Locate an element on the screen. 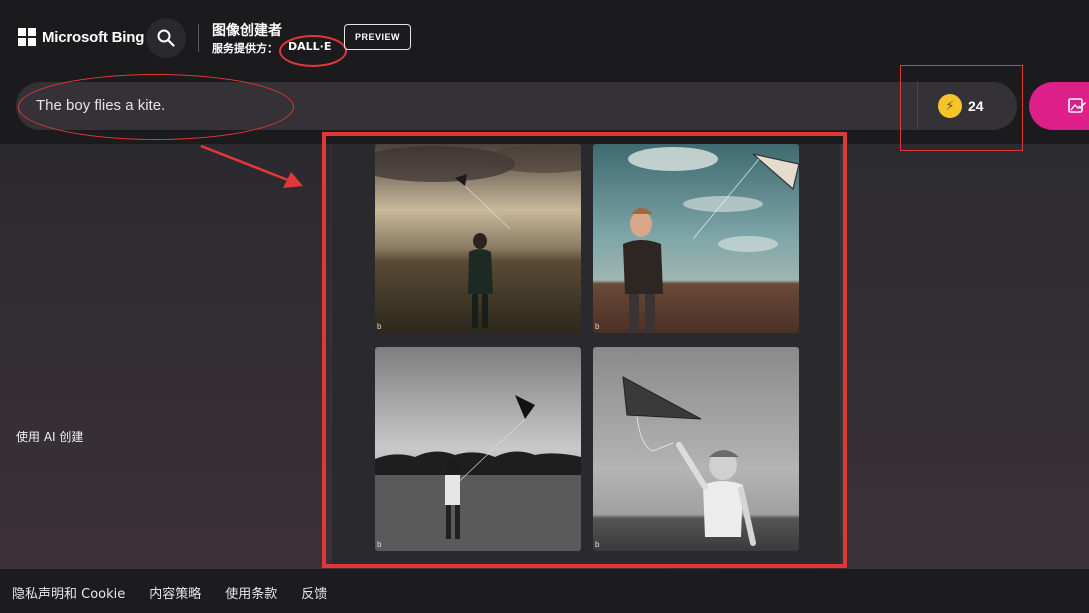 The image size is (1089, 613). header-divider is located at coordinates (198, 38).